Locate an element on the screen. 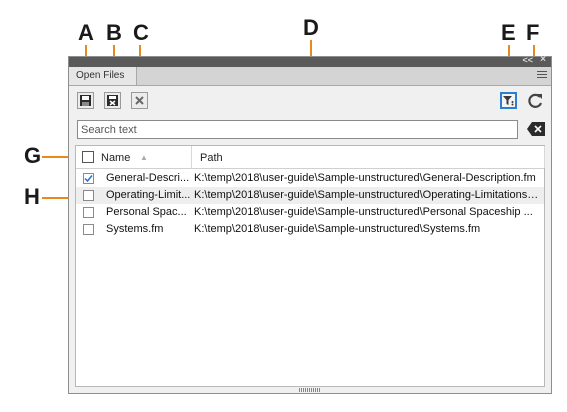 Image resolution: width=567 pixels, height=412 pixels. callout-g: G is located at coordinates (33, 155).